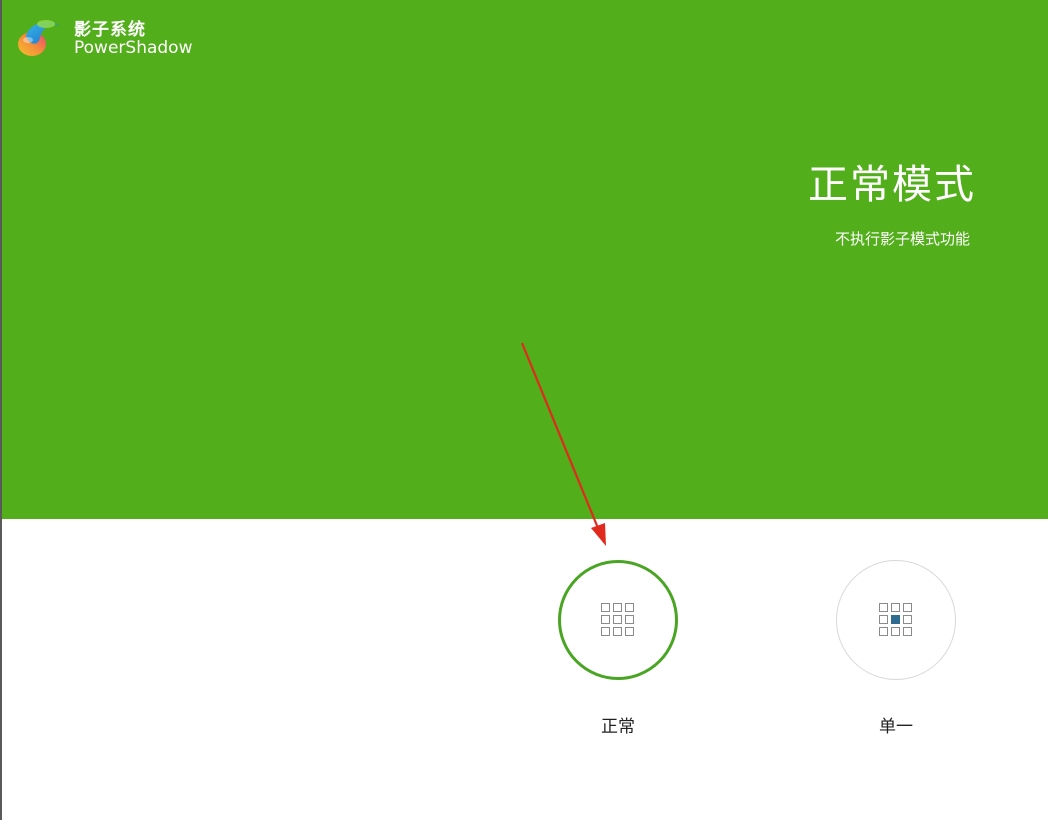  I want to click on normal-mode-option: 正常, so click(618, 648).